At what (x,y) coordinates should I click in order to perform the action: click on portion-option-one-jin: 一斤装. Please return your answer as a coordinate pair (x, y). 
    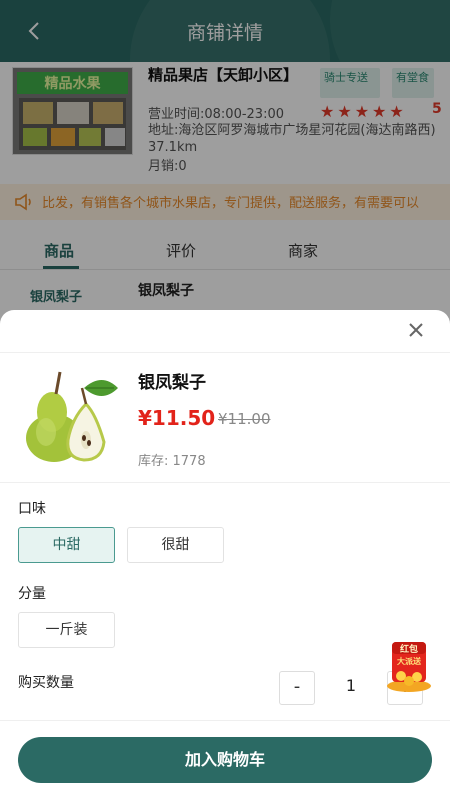
    Looking at the image, I should click on (66, 630).